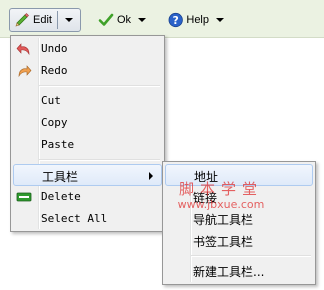 This screenshot has height=290, width=324. Describe the element at coordinates (23, 49) in the screenshot. I see `undo-icon` at that location.